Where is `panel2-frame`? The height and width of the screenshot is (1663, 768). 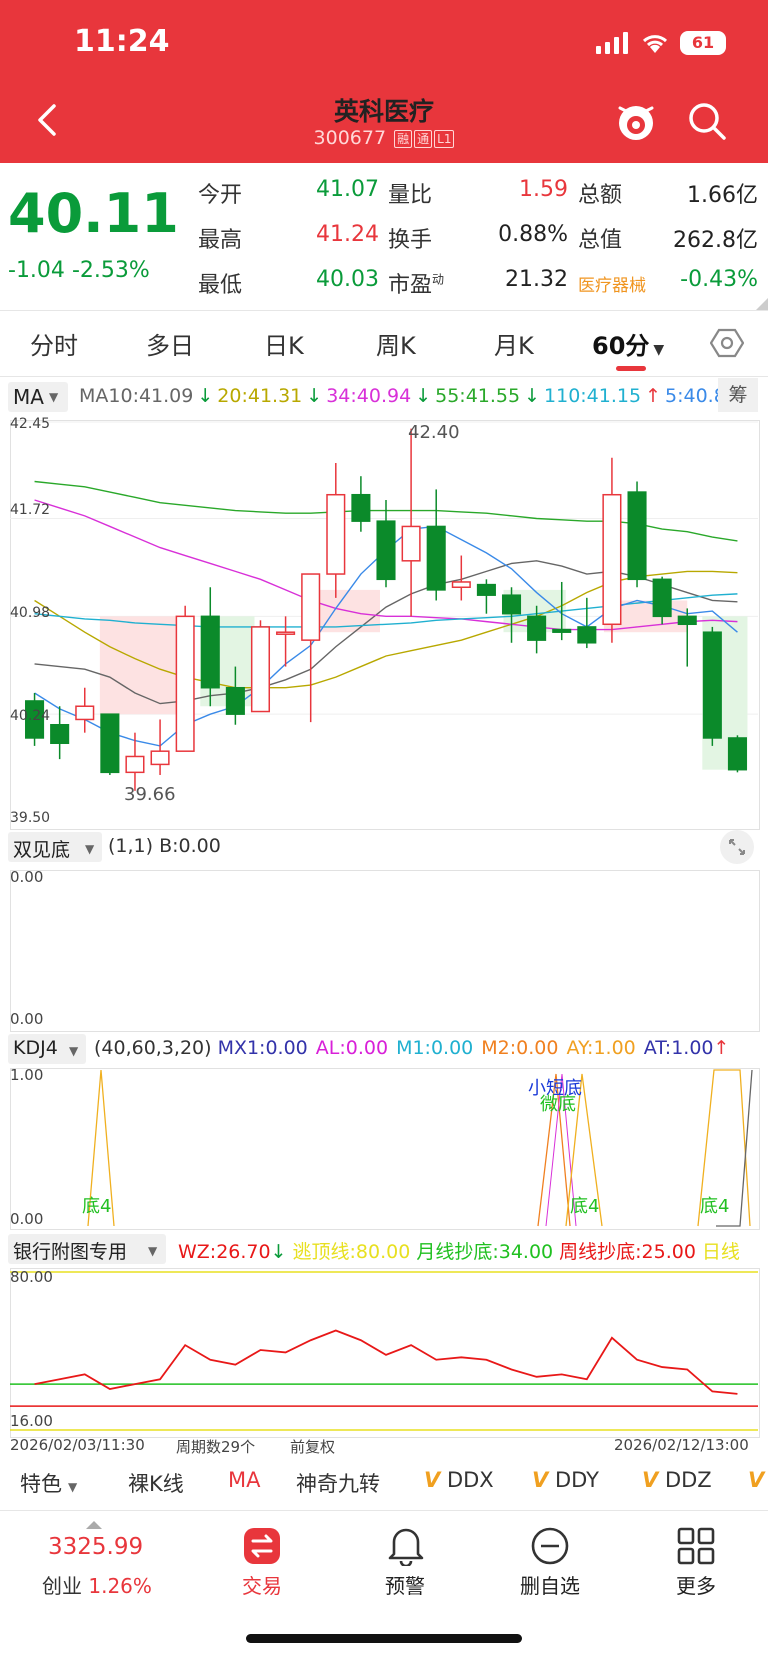 panel2-frame is located at coordinates (385, 951).